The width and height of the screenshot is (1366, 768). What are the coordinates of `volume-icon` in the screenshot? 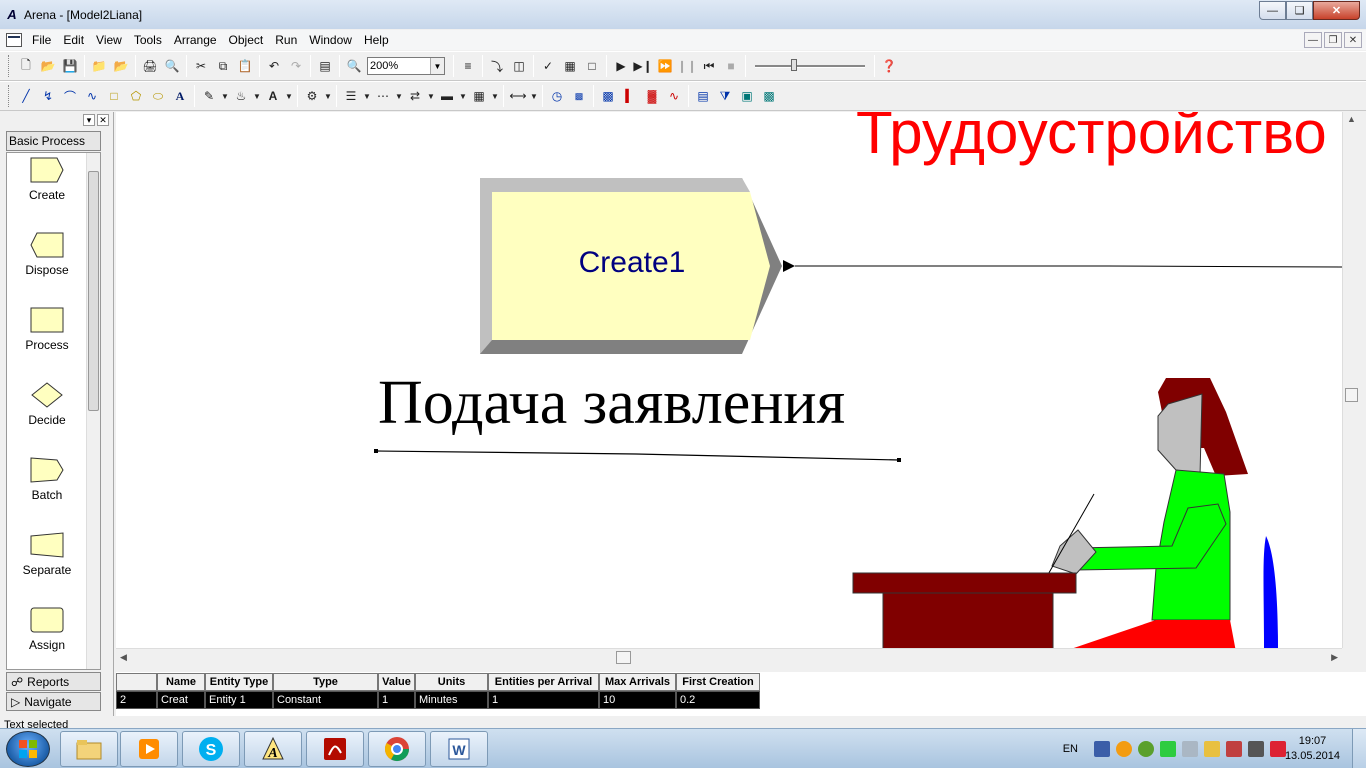 It's located at (1190, 749).